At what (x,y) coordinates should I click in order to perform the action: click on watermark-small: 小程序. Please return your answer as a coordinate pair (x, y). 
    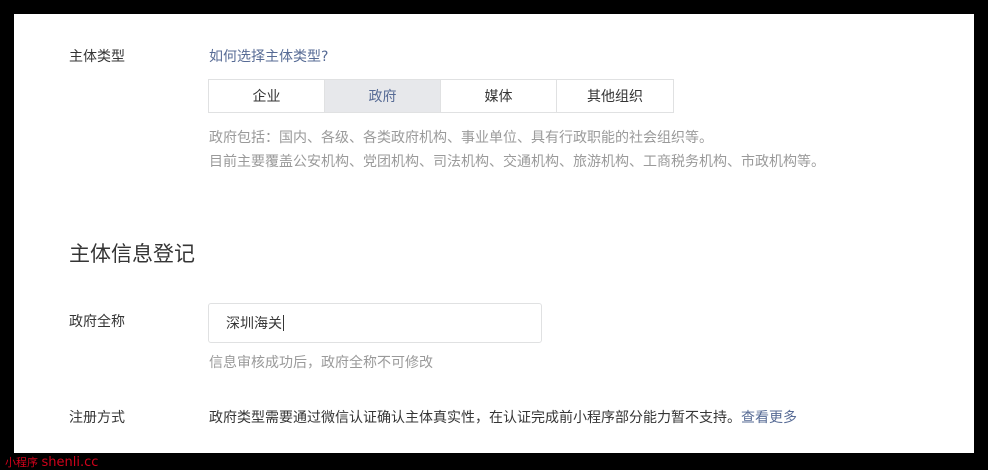
    Looking at the image, I should click on (21, 462).